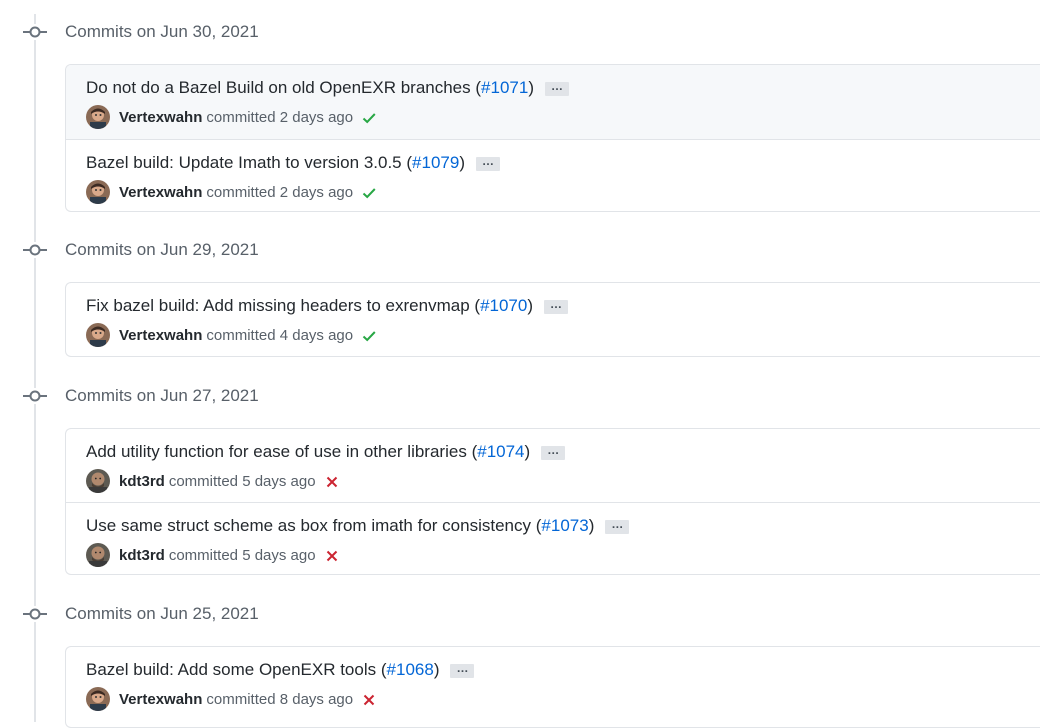 The image size is (1040, 728). I want to click on pull-request-link: #1068, so click(410, 670).